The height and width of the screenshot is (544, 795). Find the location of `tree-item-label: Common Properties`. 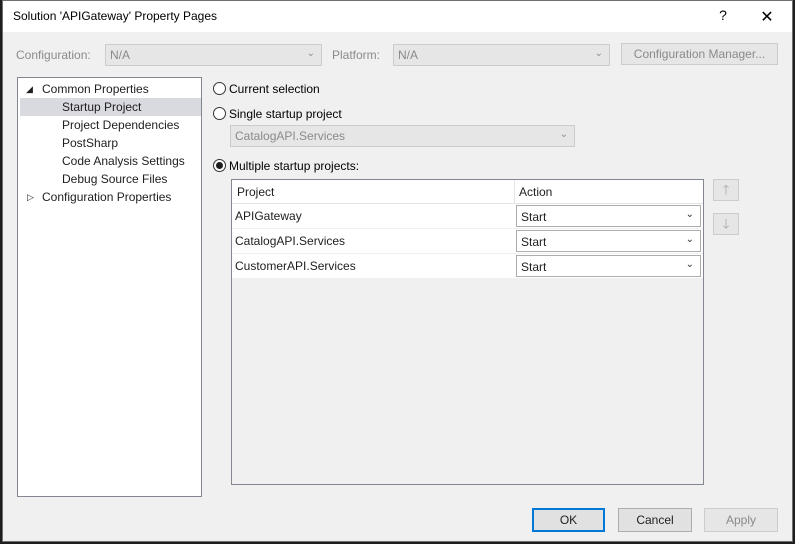

tree-item-label: Common Properties is located at coordinates (95, 89).